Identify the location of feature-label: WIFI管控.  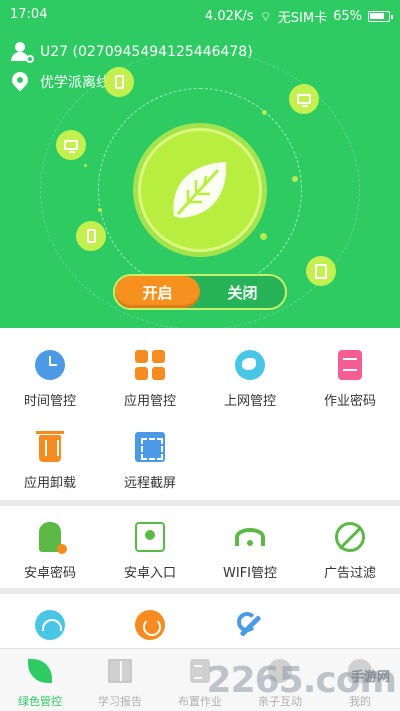
(250, 573).